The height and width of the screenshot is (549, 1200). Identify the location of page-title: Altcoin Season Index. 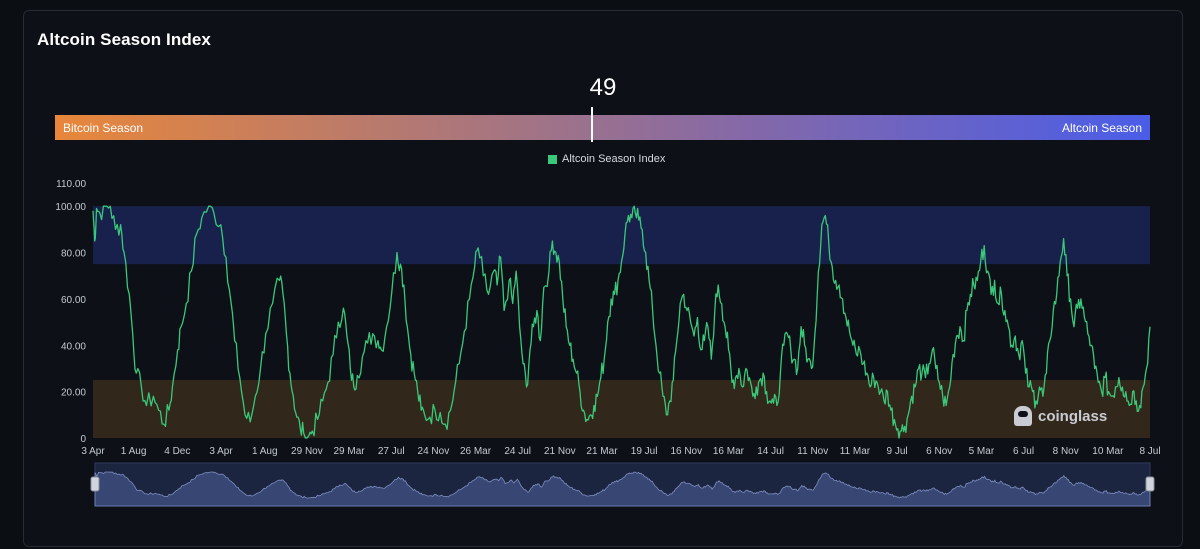
(124, 39).